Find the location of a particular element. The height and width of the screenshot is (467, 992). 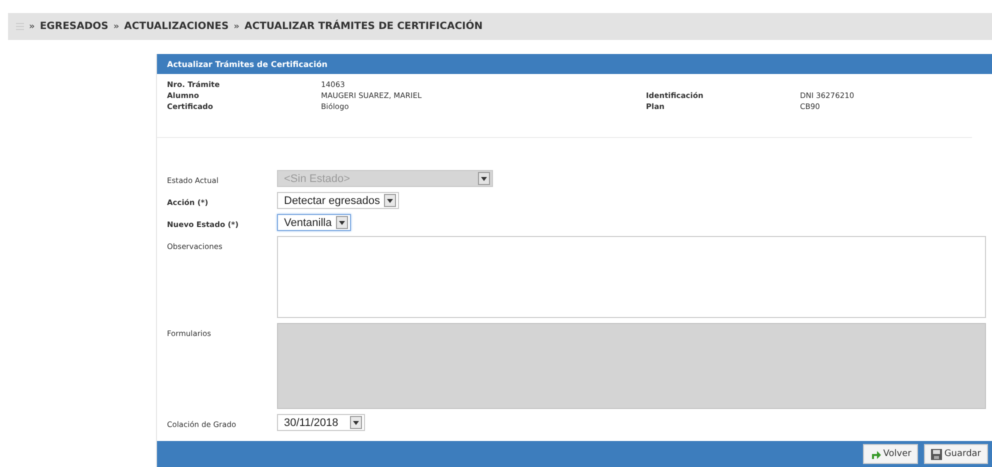

back-arrow-icon is located at coordinates (876, 454).